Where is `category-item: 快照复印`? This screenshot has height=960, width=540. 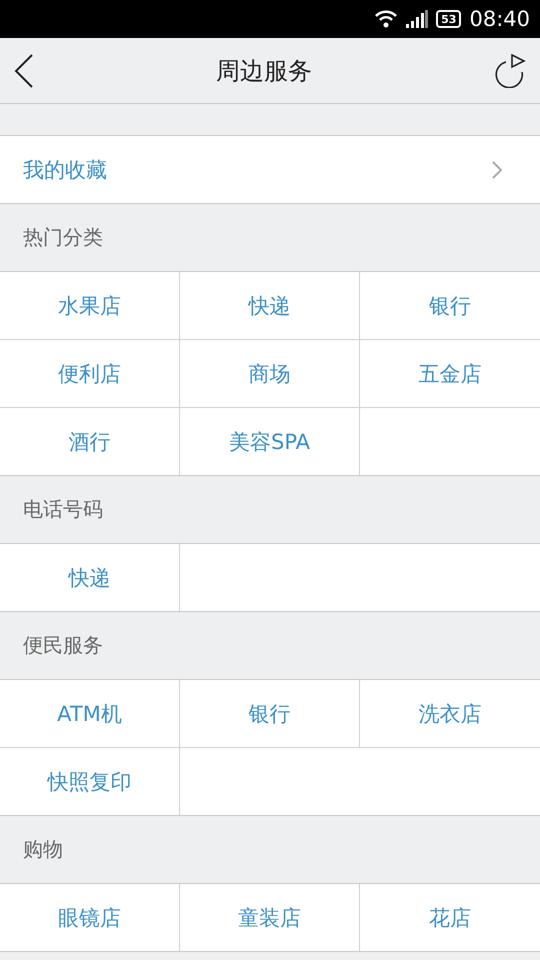
category-item: 快照复印 is located at coordinates (90, 781).